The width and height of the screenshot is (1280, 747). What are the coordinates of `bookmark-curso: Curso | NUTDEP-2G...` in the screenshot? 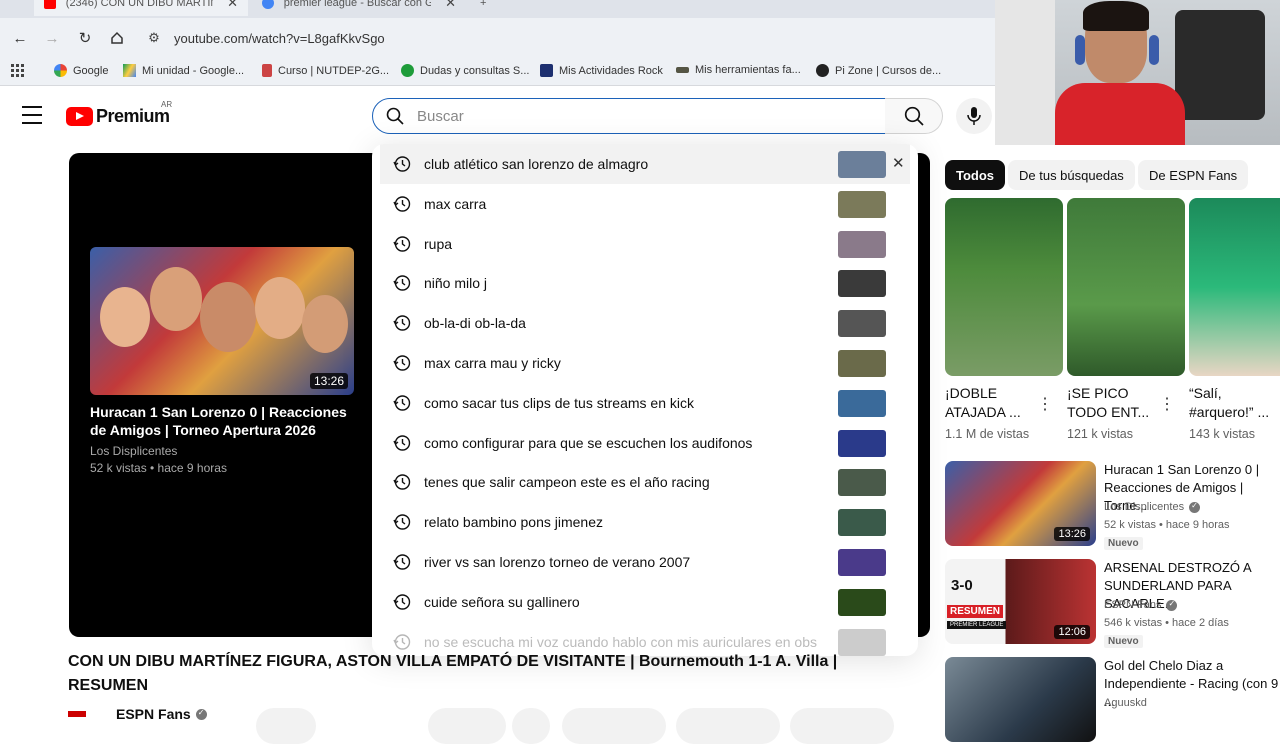 It's located at (325, 70).